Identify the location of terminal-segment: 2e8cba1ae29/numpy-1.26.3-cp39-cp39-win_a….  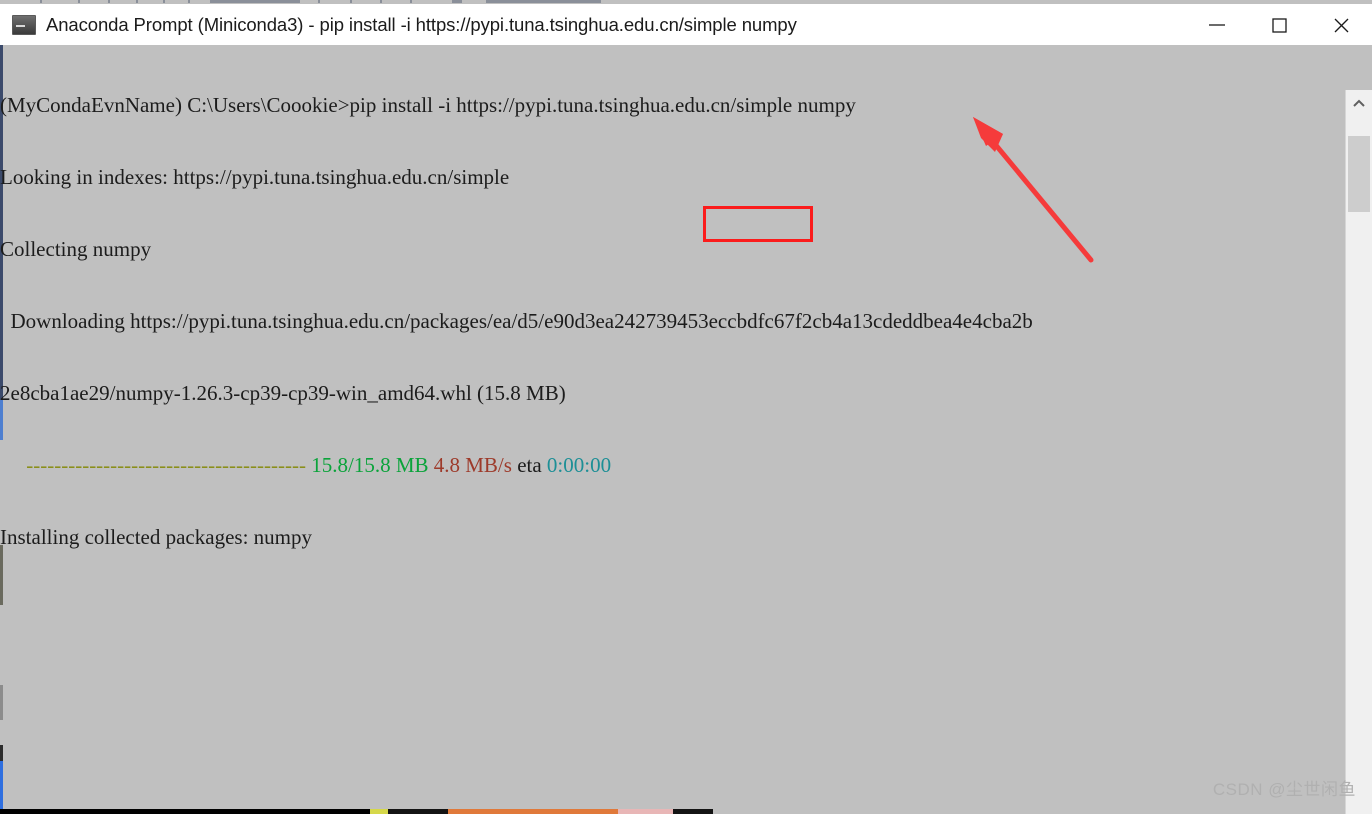
(283, 393).